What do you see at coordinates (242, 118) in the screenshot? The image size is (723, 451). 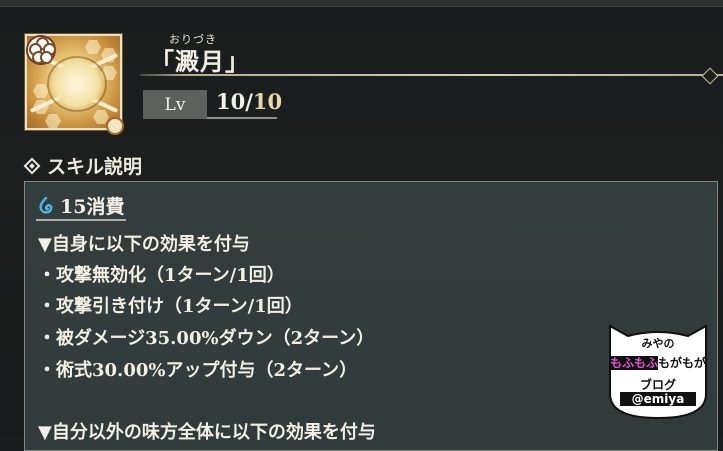 I see `level-underline` at bounding box center [242, 118].